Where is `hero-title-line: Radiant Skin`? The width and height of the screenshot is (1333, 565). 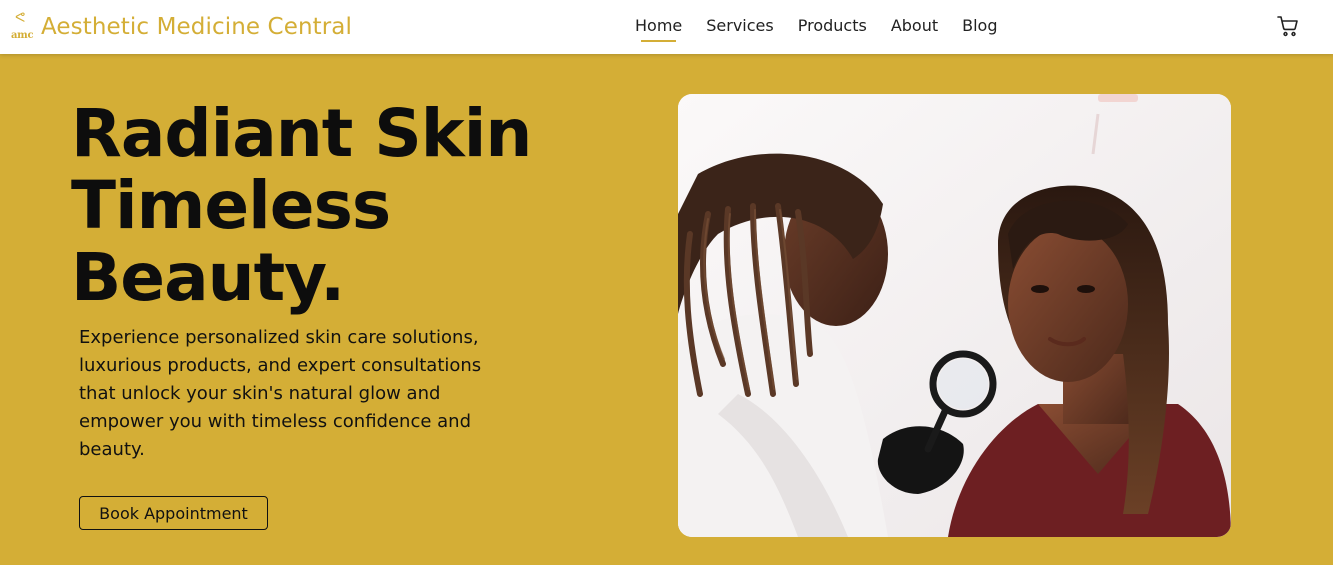
hero-title-line: Radiant Skin is located at coordinates (301, 133).